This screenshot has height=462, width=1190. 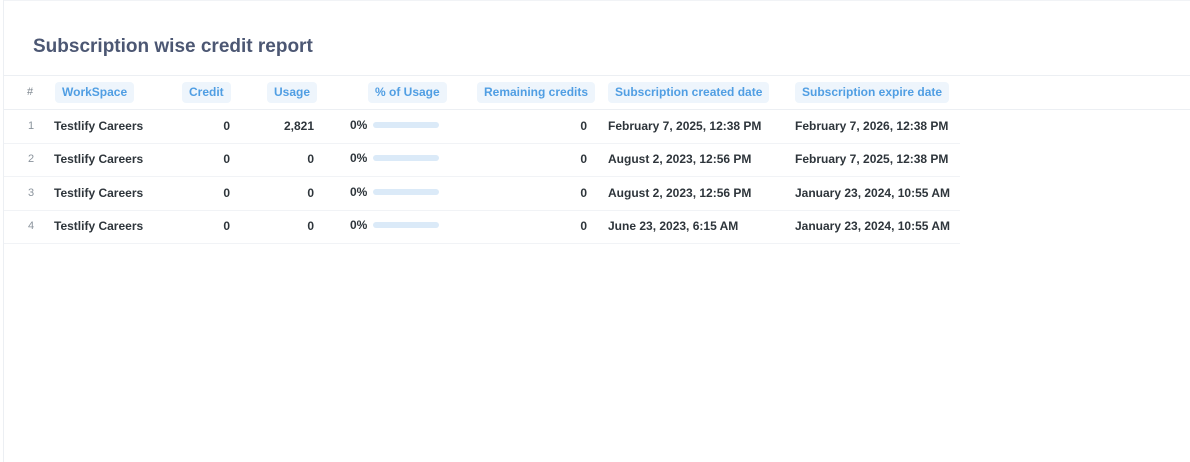 I want to click on row-index: 4, so click(x=31, y=226).